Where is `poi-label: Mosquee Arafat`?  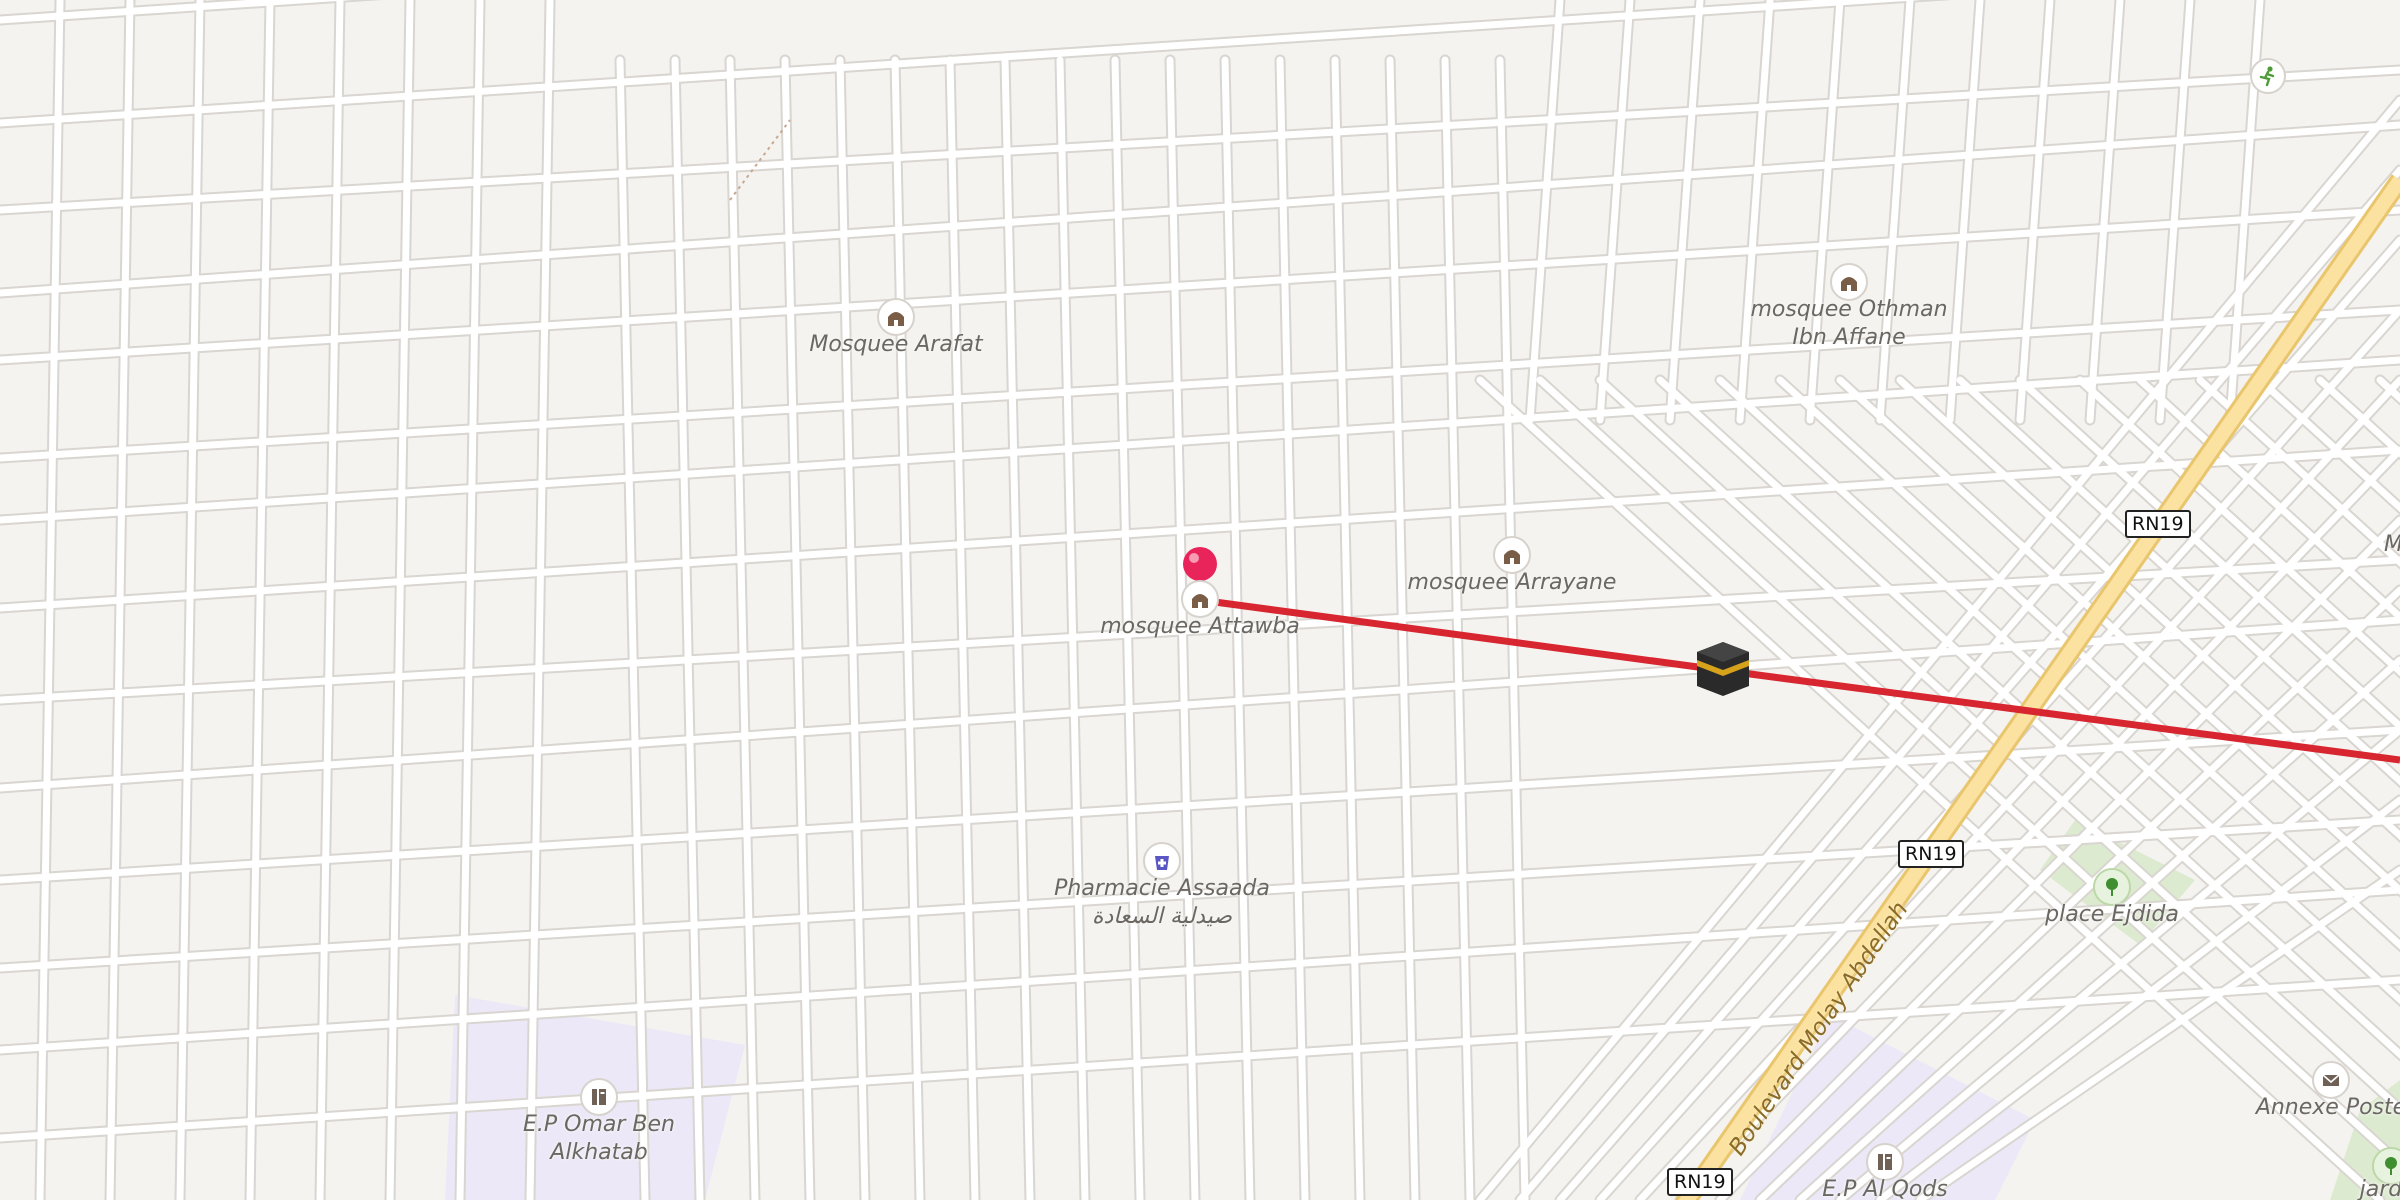
poi-label: Mosquee Arafat is located at coordinates (896, 344).